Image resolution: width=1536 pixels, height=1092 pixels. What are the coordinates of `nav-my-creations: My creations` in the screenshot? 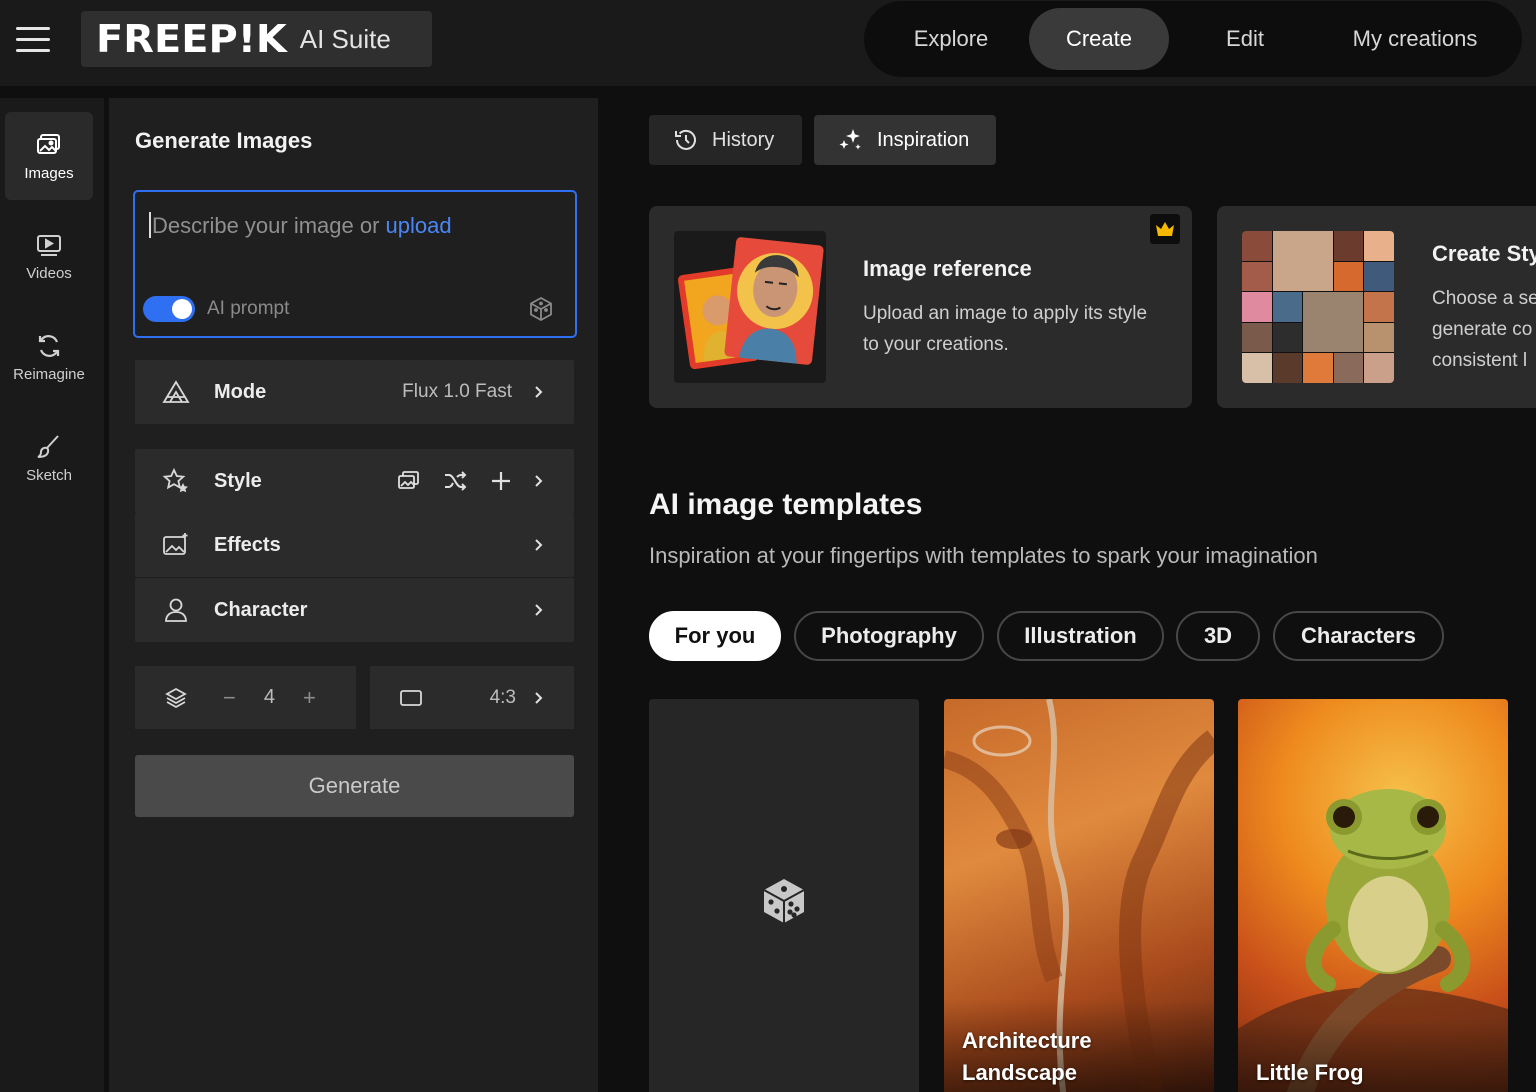 It's located at (1415, 39).